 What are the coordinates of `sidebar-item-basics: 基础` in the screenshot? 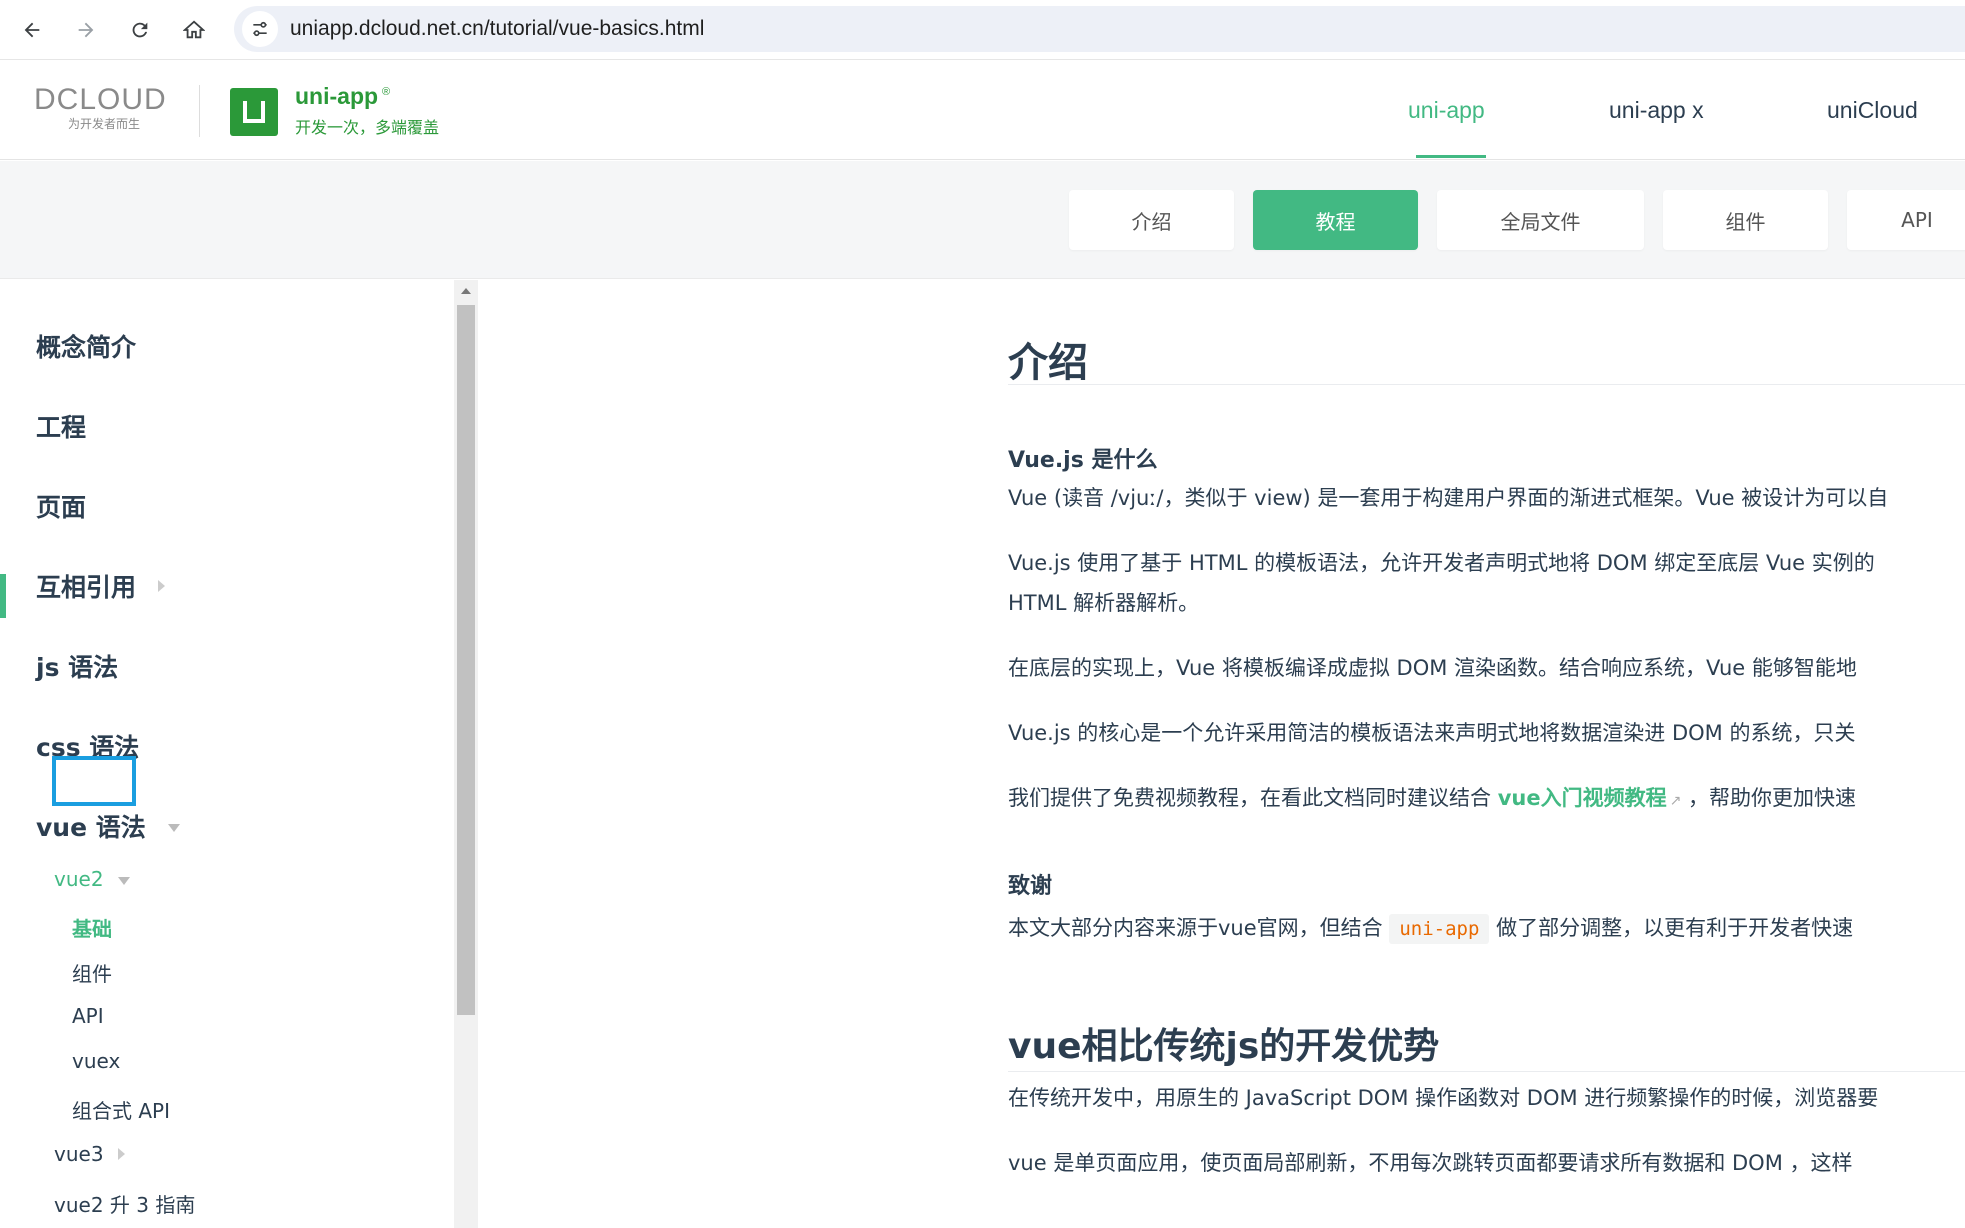 It's located at (92, 927).